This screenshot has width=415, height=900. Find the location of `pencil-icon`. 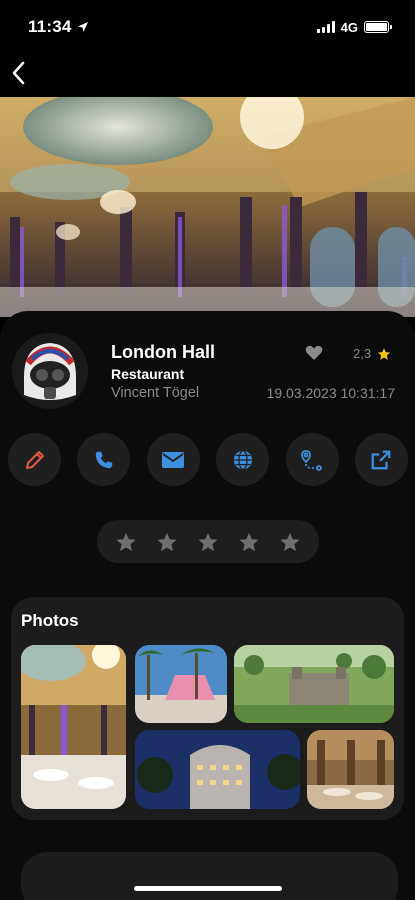

pencil-icon is located at coordinates (34, 459).